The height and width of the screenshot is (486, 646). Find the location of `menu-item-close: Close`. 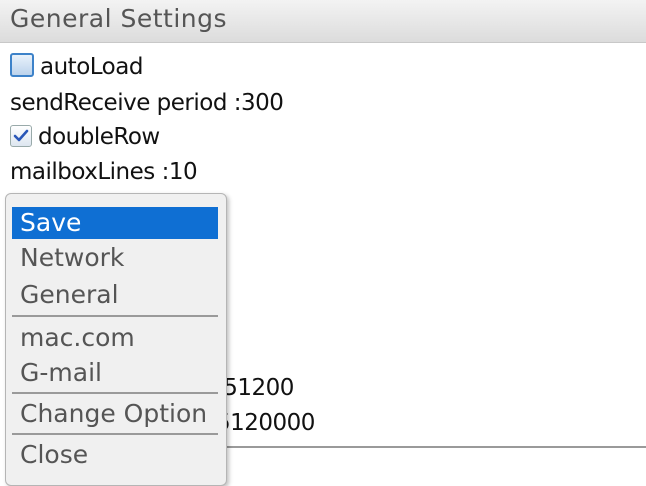

menu-item-close: Close is located at coordinates (115, 455).